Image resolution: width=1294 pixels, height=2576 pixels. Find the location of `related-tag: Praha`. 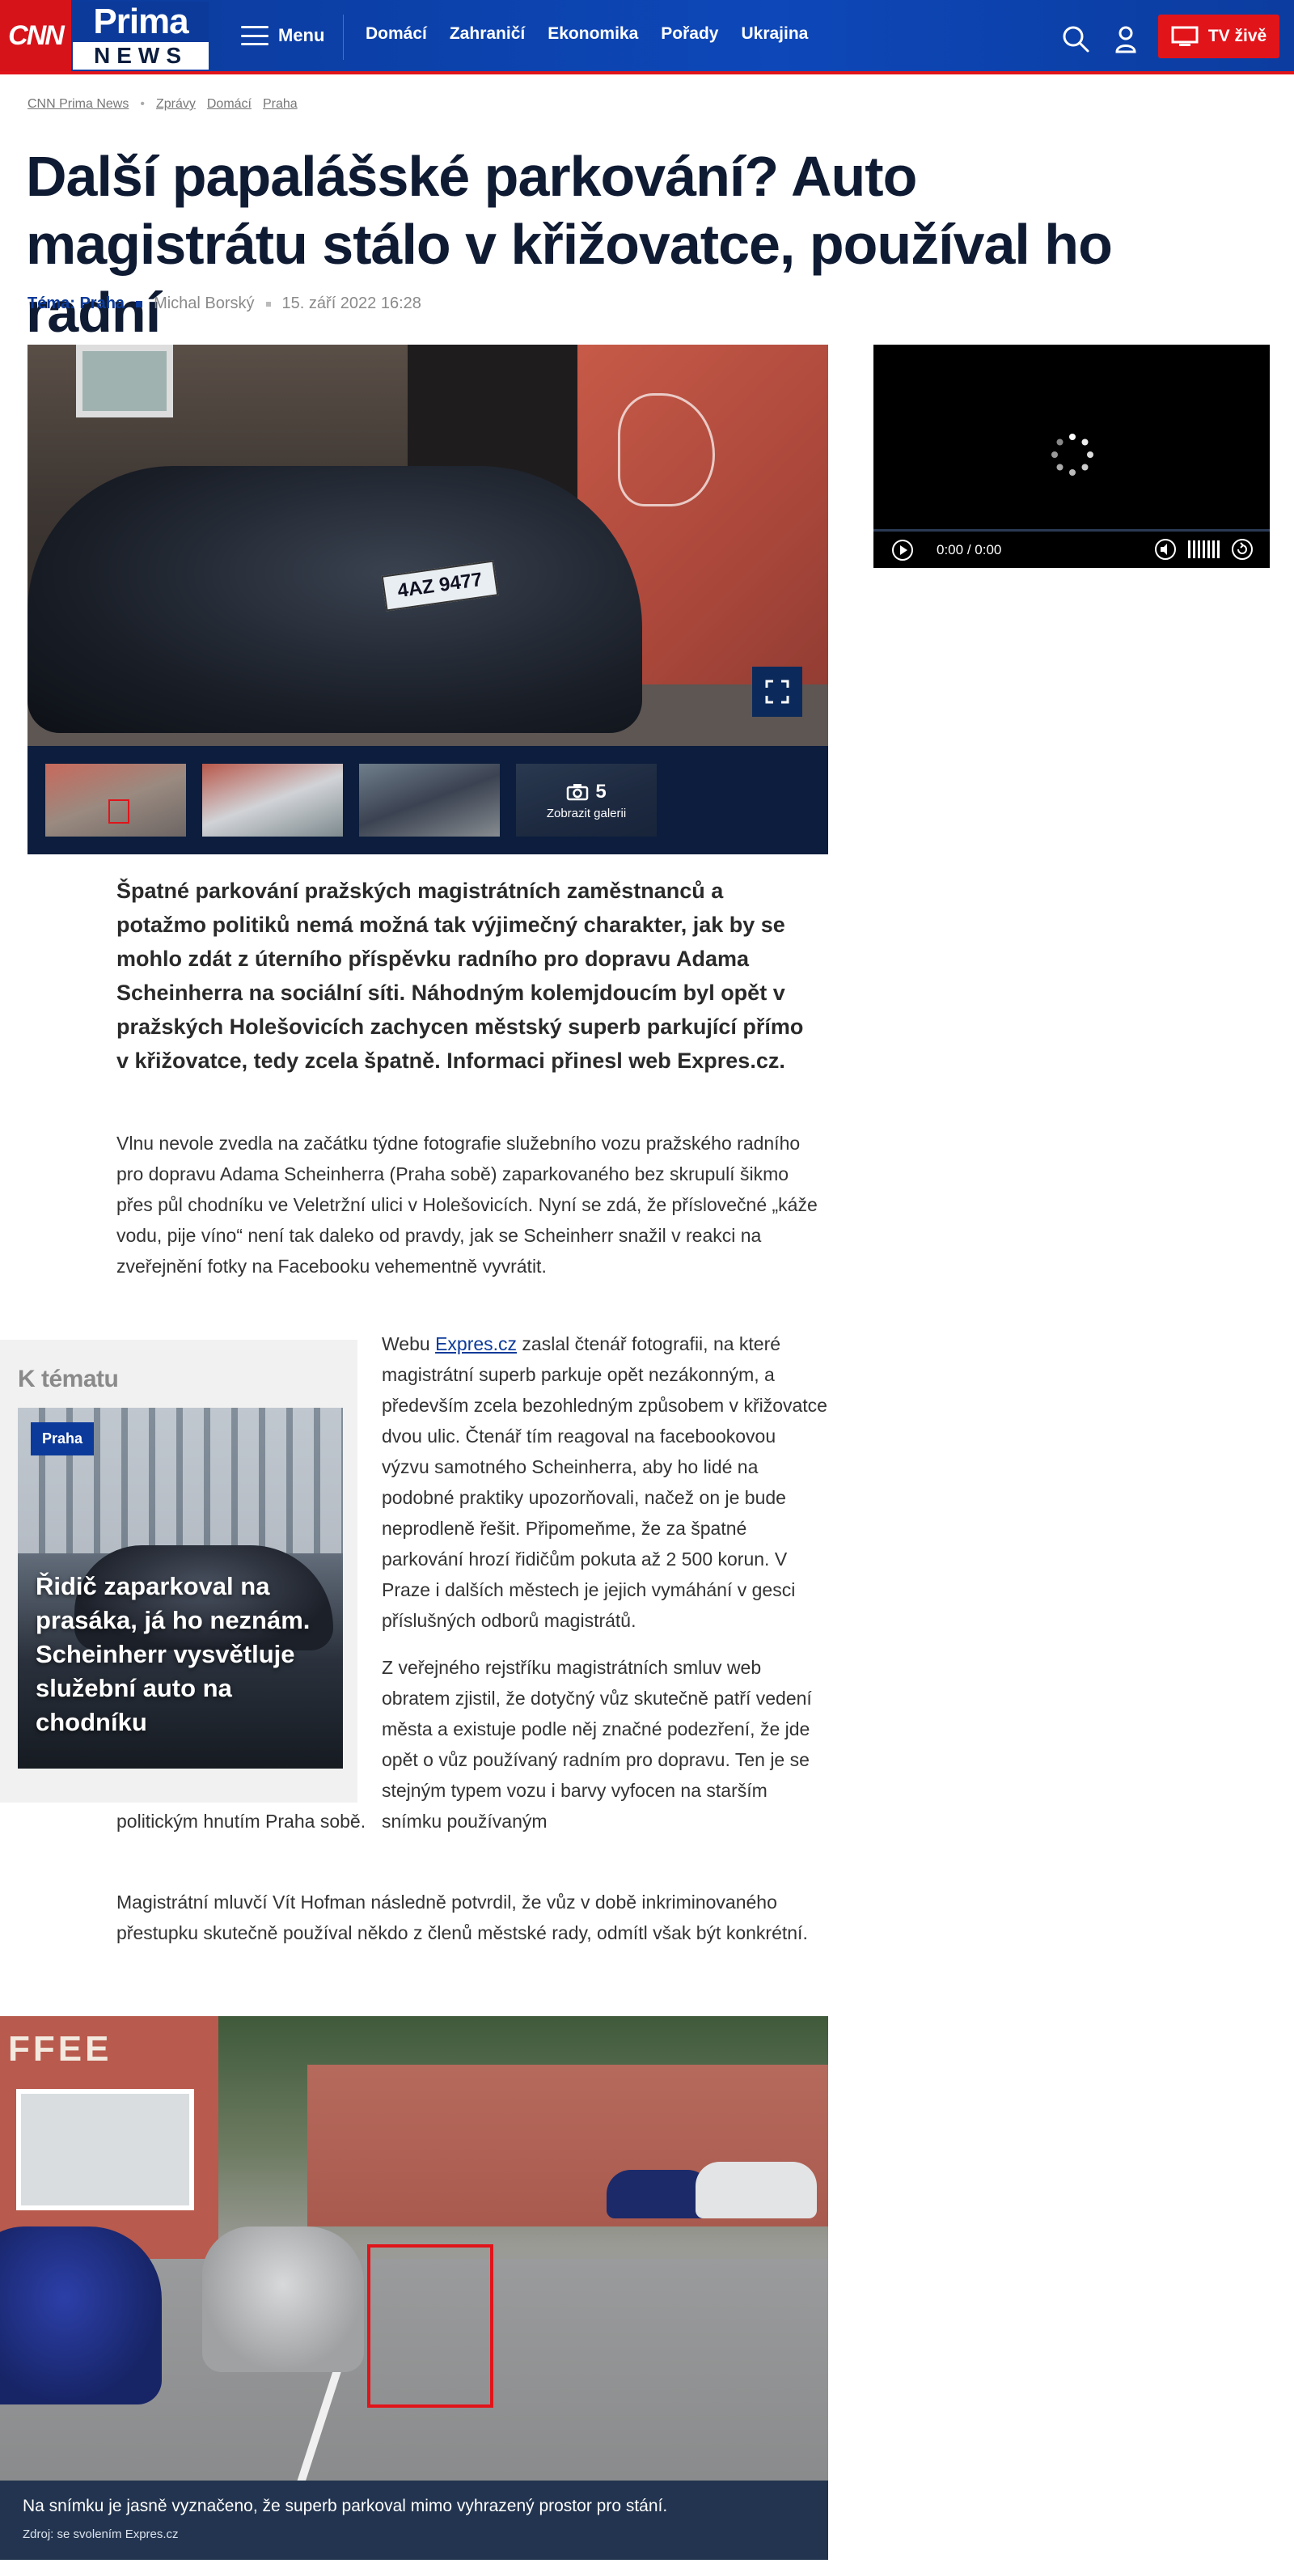

related-tag: Praha is located at coordinates (63, 1438).